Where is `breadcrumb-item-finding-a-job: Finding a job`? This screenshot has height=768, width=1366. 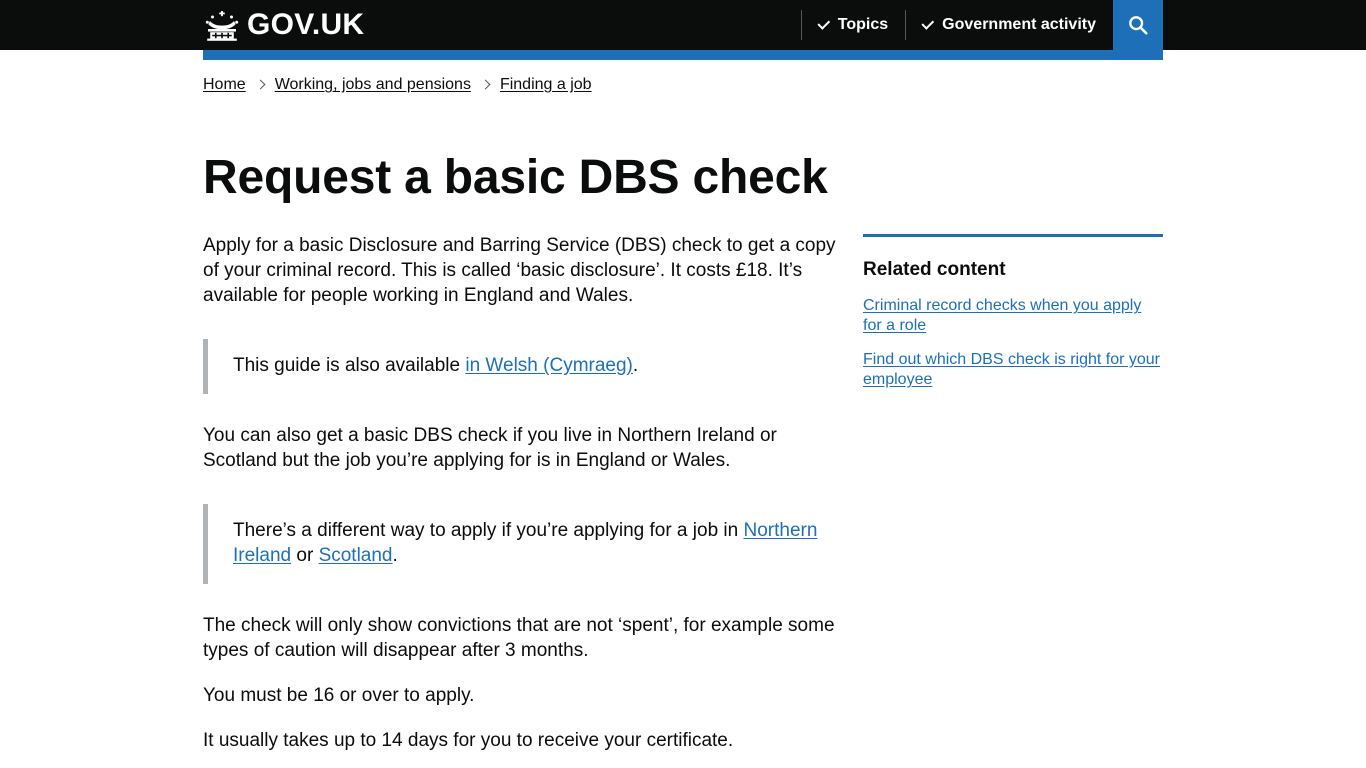 breadcrumb-item-finding-a-job: Finding a job is located at coordinates (546, 85).